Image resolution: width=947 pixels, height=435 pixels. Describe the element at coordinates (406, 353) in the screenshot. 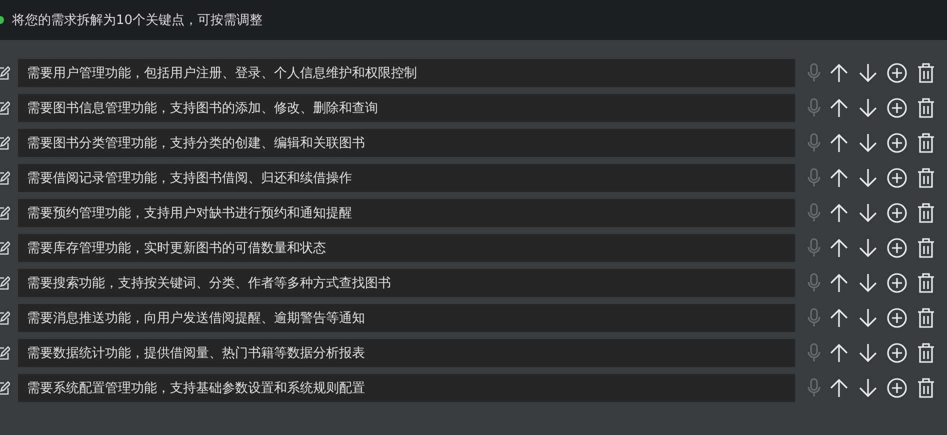

I see `input-field: 需要数据统计功能，提供借阅量、热门书籍等数据分析报表` at that location.